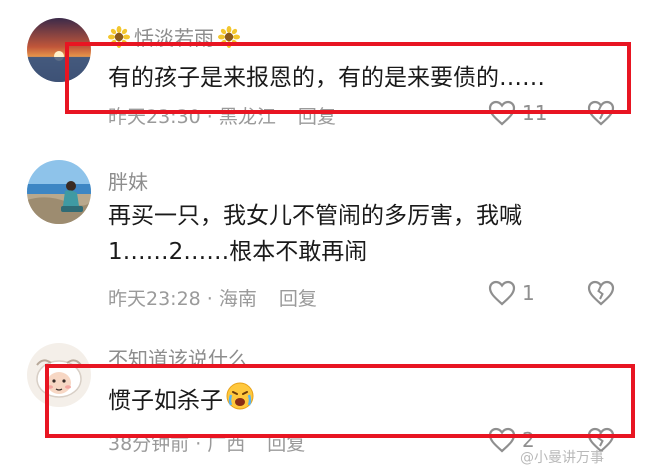 The height and width of the screenshot is (473, 650). What do you see at coordinates (240, 401) in the screenshot?
I see `crying-face-emoji-icon` at bounding box center [240, 401].